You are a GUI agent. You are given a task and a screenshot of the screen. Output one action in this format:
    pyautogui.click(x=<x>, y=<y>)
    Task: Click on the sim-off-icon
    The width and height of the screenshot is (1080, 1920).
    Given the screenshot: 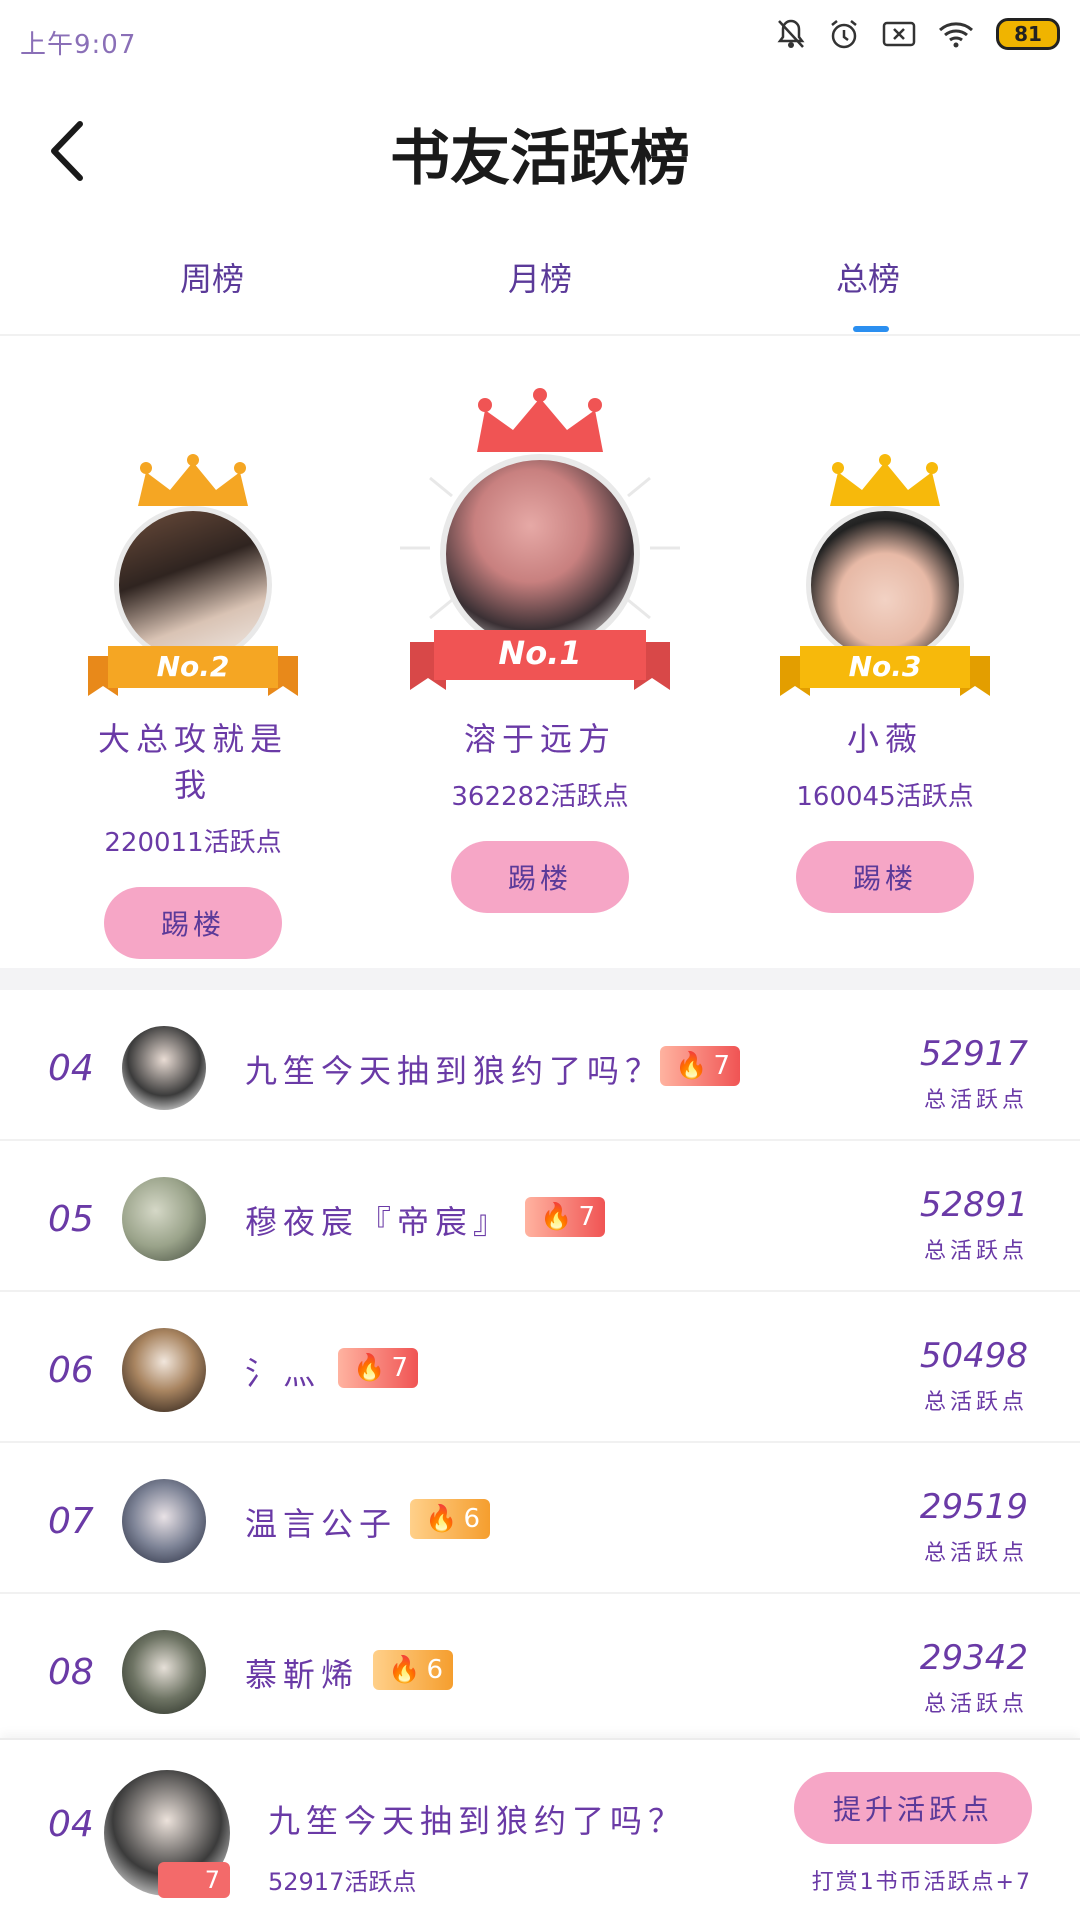 What is the action you would take?
    pyautogui.click(x=899, y=34)
    